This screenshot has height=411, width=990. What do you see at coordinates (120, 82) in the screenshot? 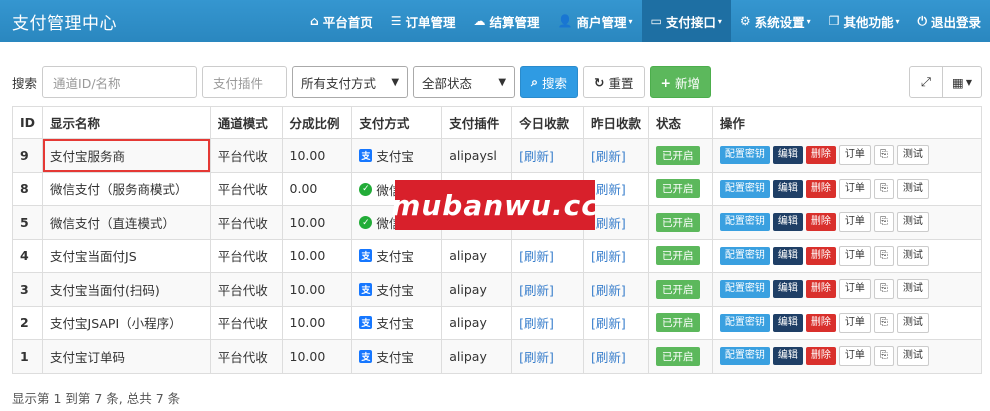
I see `channel-search-input: 通道ID/名称` at bounding box center [120, 82].